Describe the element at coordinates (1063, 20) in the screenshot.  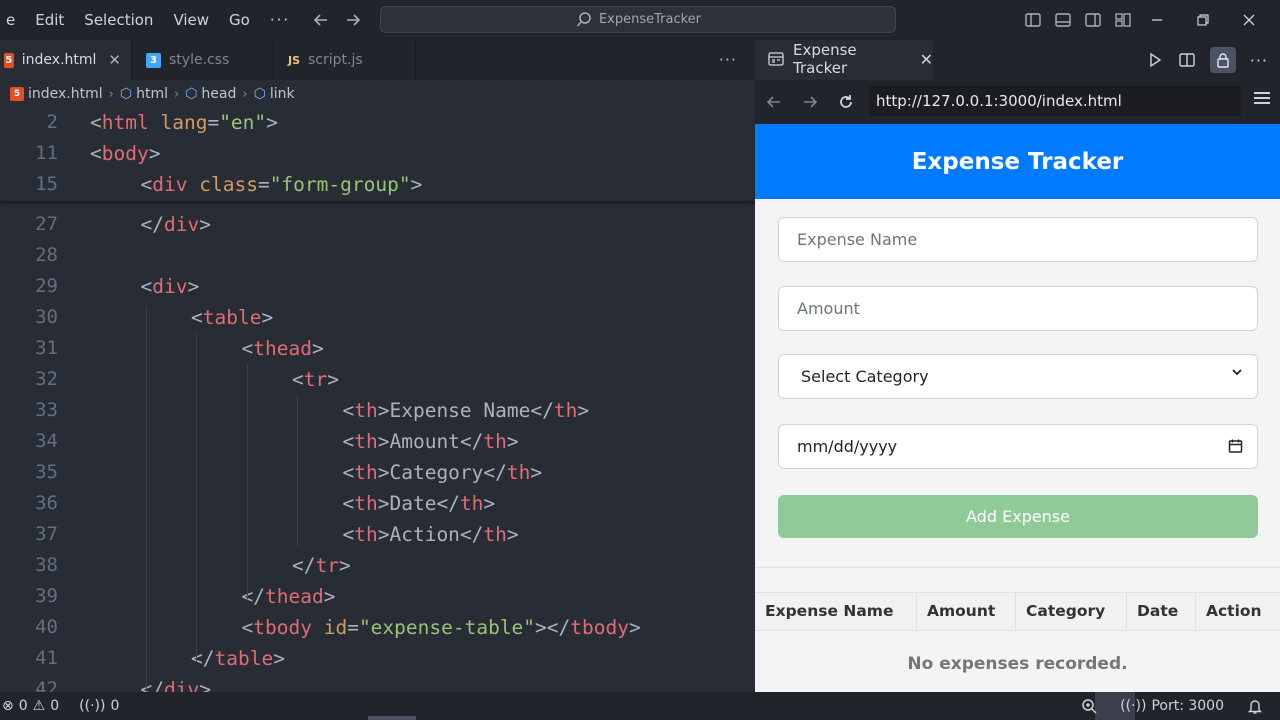
I see `toggle-panel-icon` at that location.